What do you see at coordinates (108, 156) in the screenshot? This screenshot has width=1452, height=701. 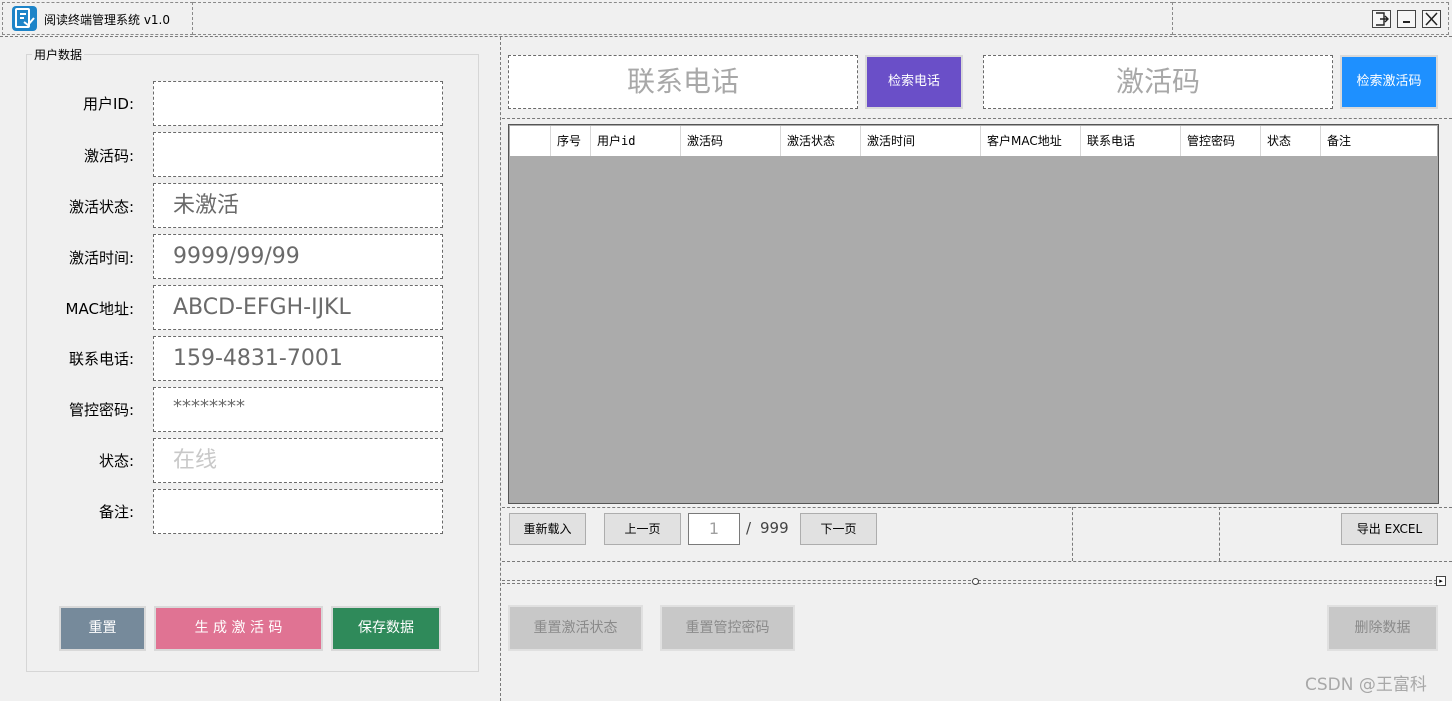 I see `activation-code-label: 激活码:` at bounding box center [108, 156].